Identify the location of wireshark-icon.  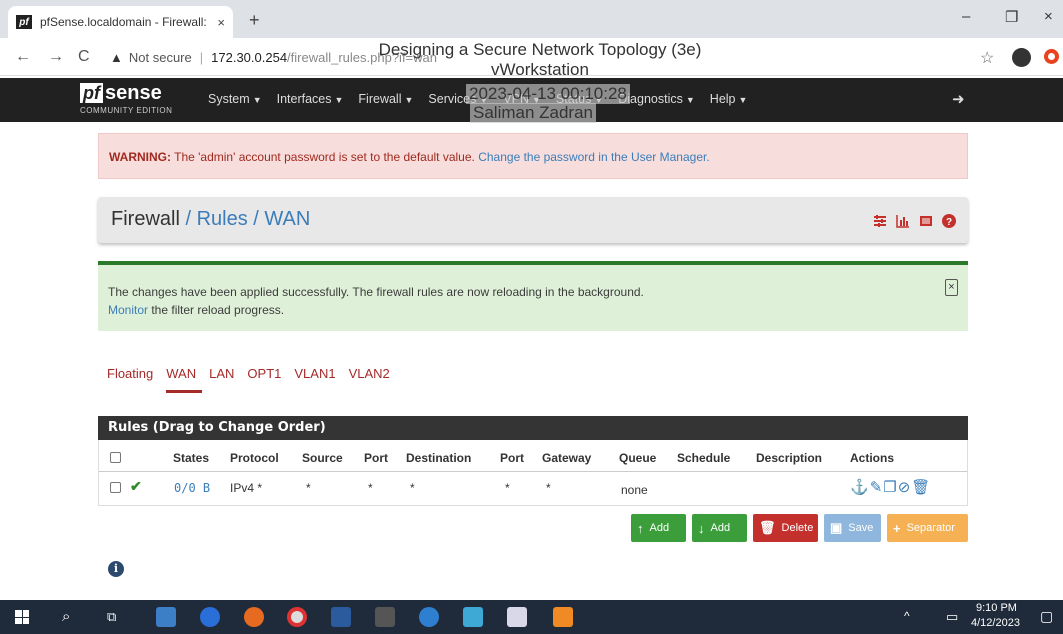
(473, 617).